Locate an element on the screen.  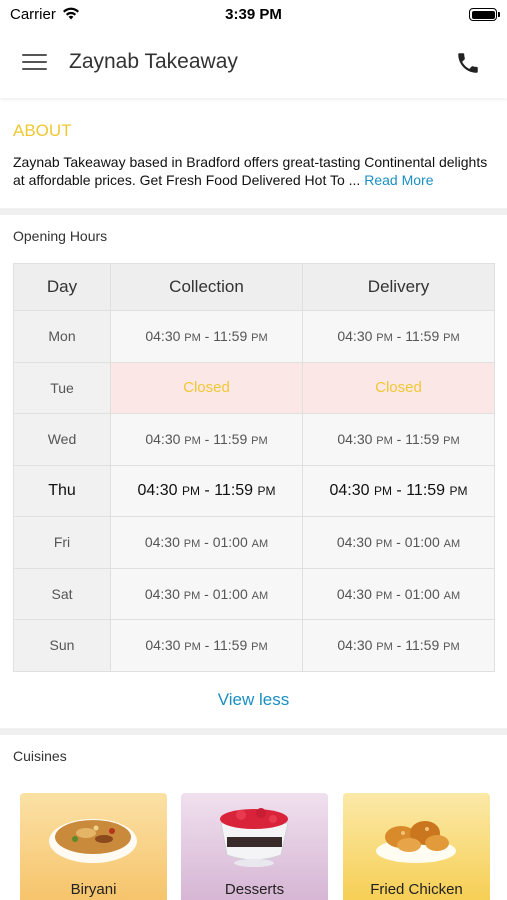
table-row: Tue Closed Closed is located at coordinates (254, 387).